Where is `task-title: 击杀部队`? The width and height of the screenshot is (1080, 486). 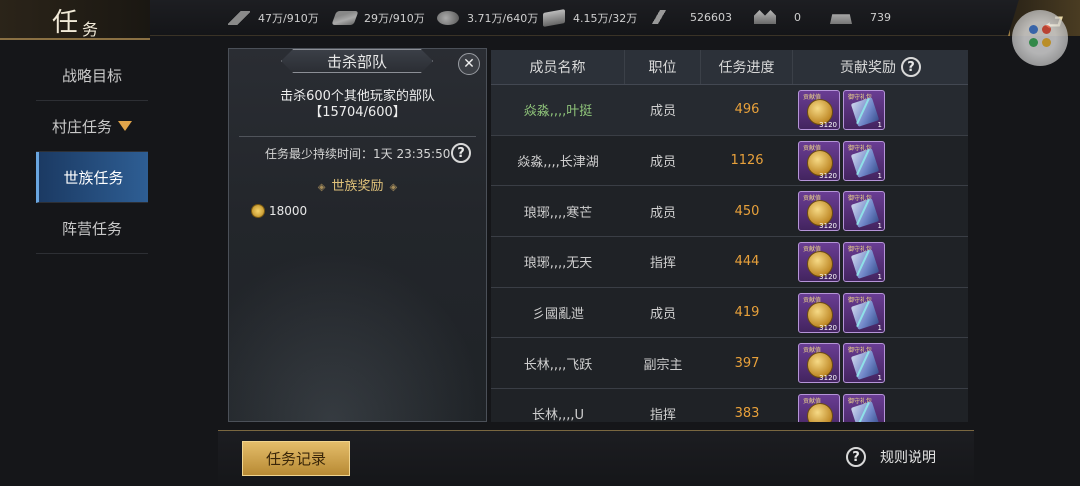
task-title: 击杀部队 is located at coordinates (357, 61).